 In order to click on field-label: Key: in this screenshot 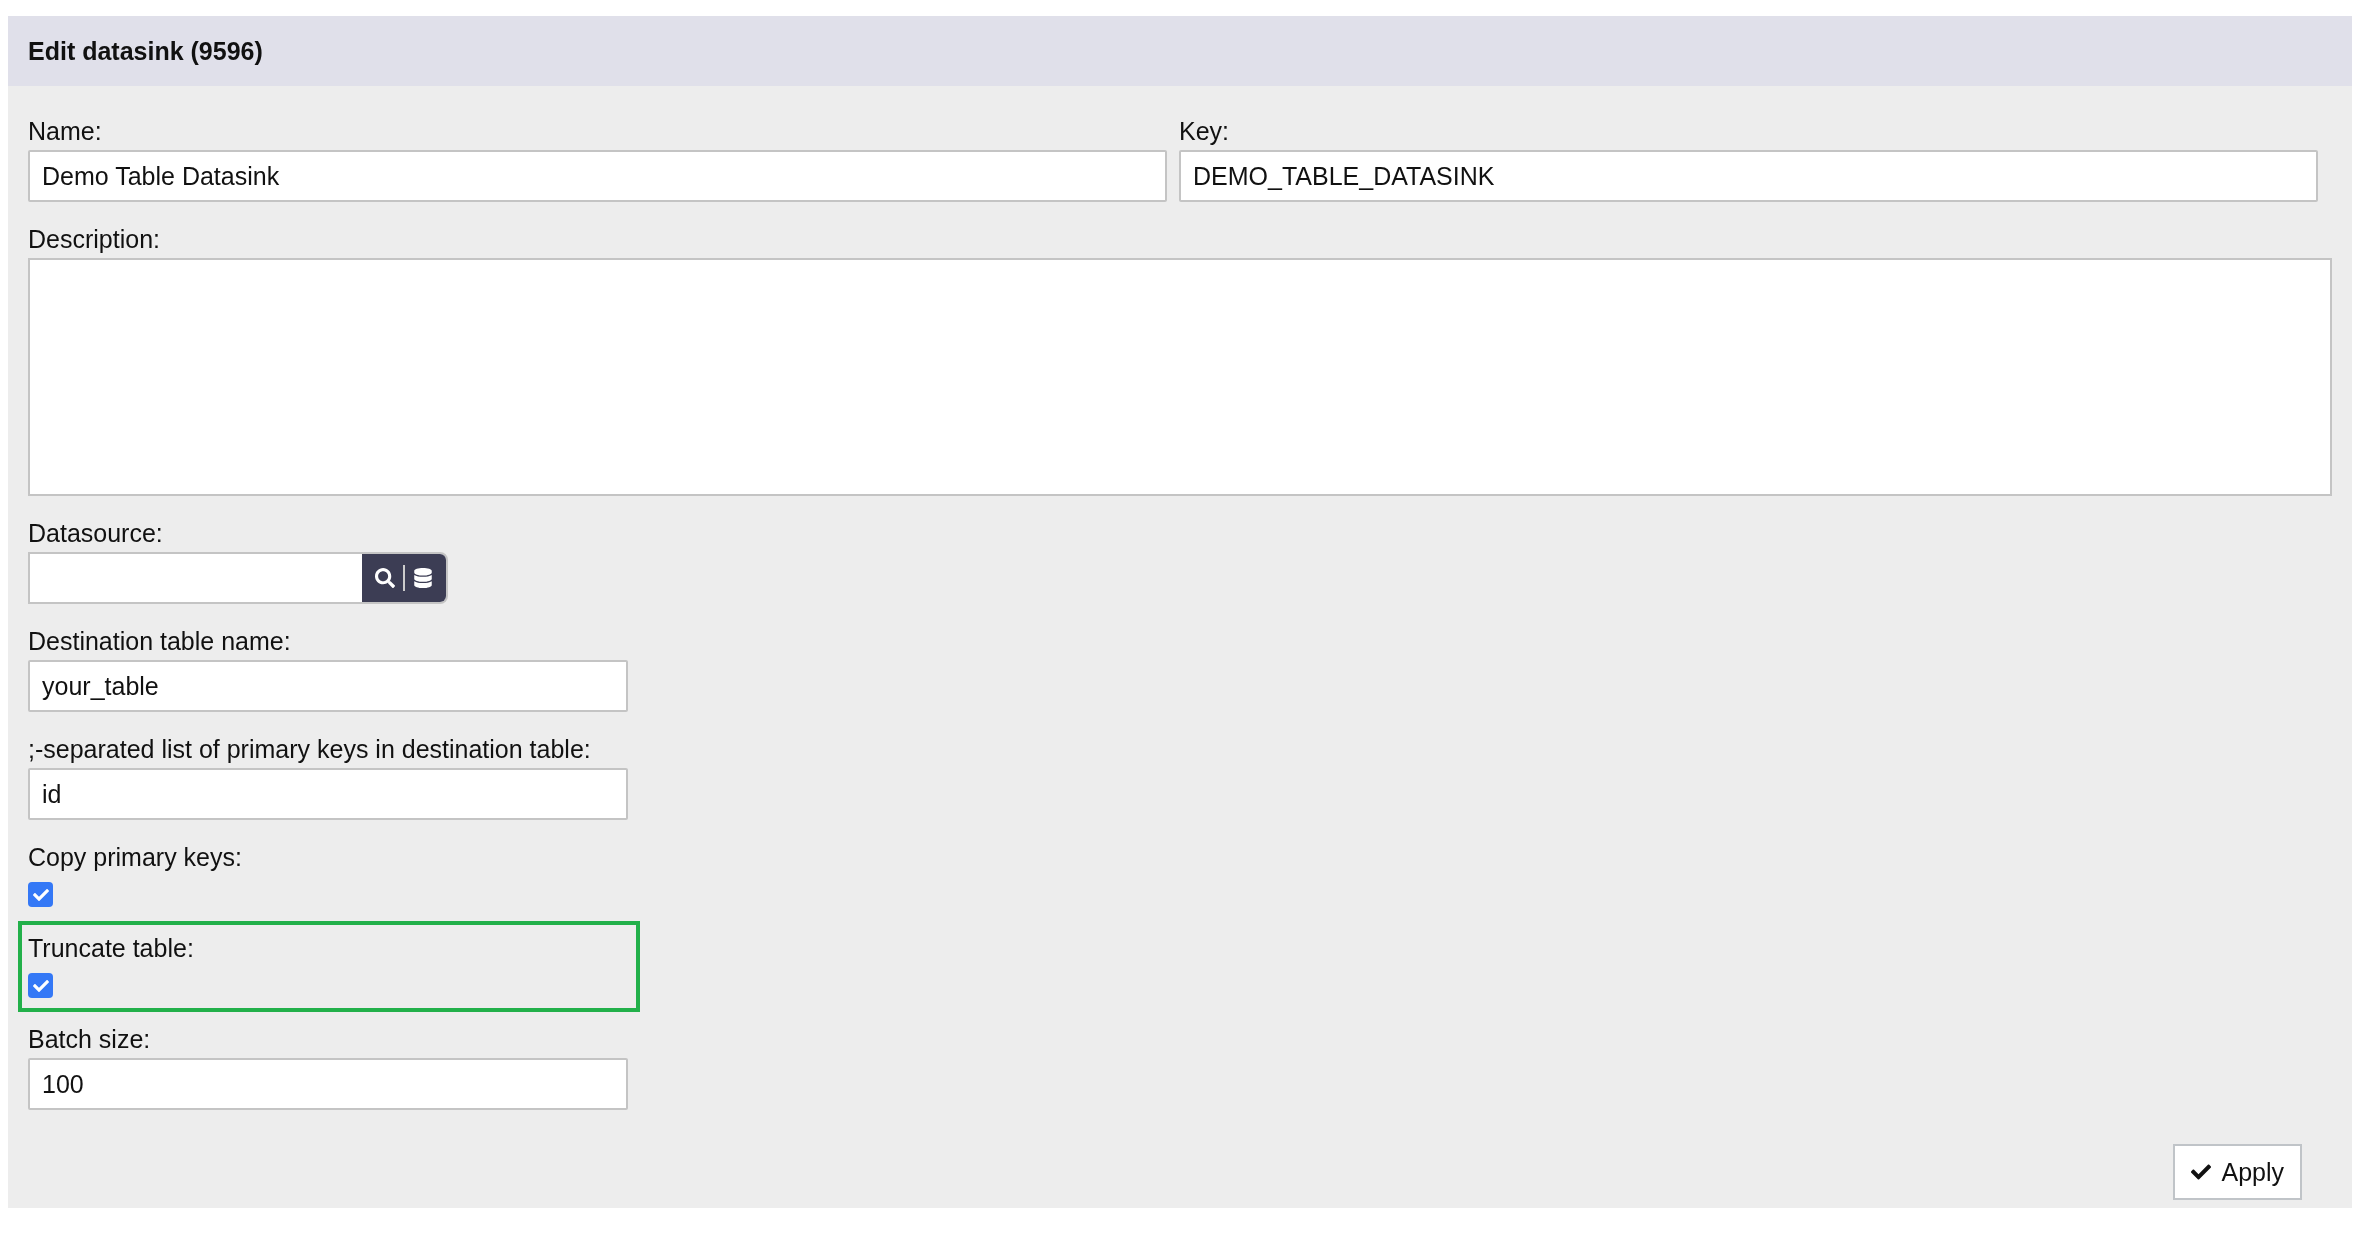, I will do `click(1204, 131)`.